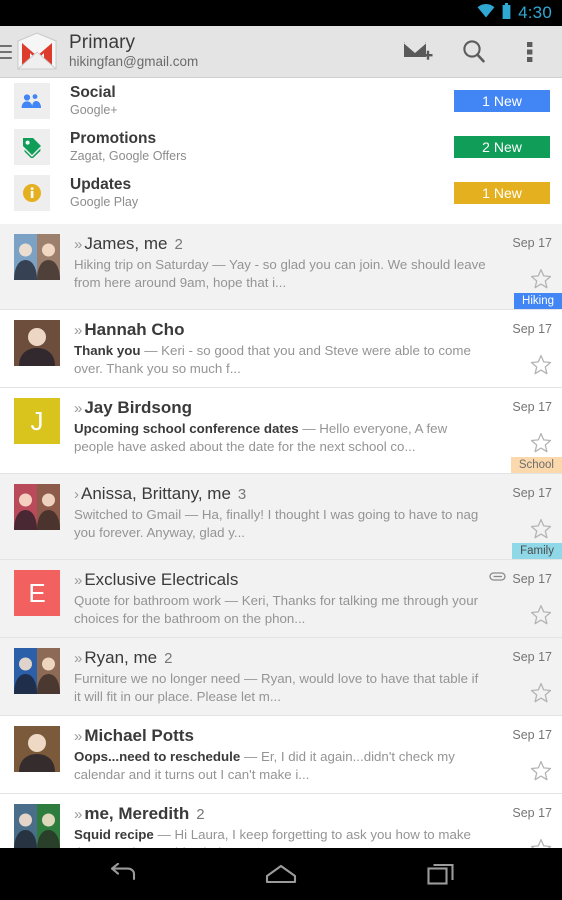 Image resolution: width=562 pixels, height=900 pixels. I want to click on importance-marker-icon: ›, so click(76, 494).